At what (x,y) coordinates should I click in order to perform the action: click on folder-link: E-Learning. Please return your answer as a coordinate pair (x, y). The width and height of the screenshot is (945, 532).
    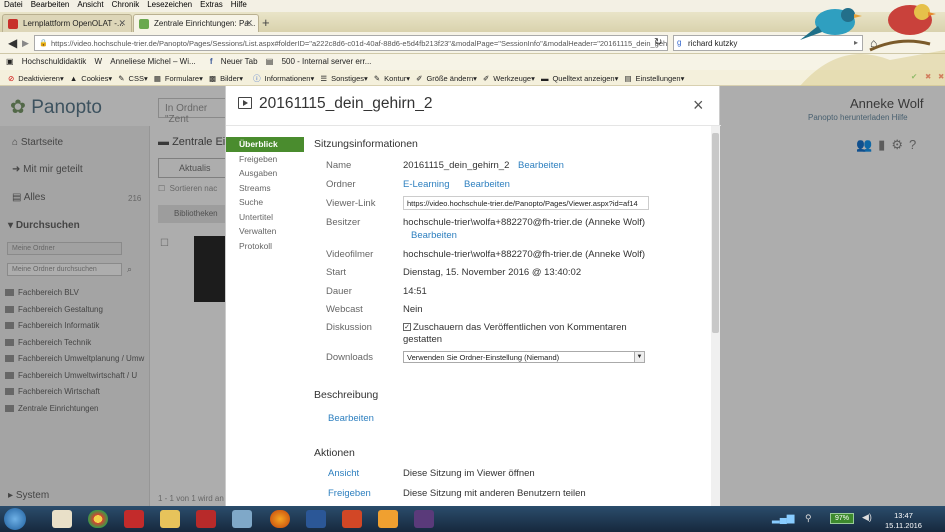
    Looking at the image, I should click on (426, 184).